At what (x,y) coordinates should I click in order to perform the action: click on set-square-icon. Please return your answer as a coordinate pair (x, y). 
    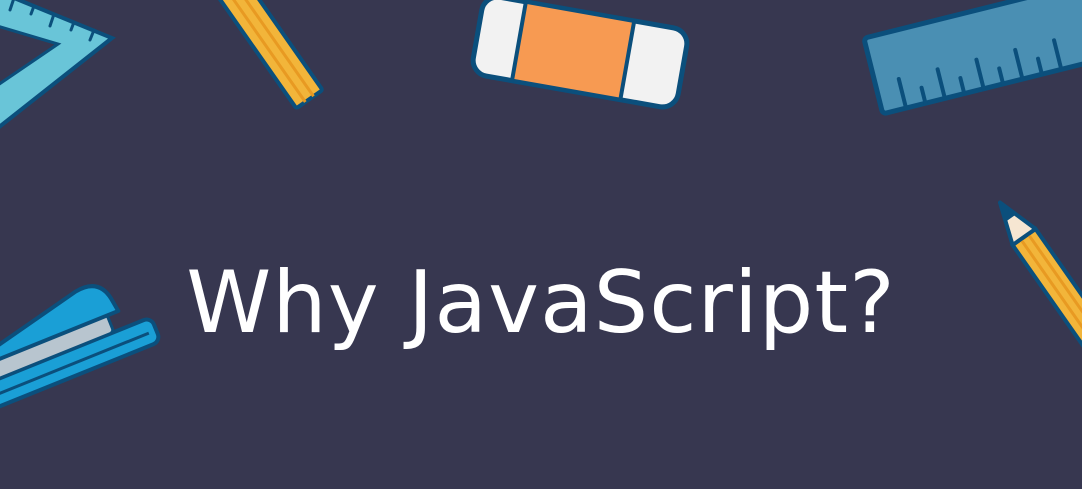
    Looking at the image, I should click on (58, 64).